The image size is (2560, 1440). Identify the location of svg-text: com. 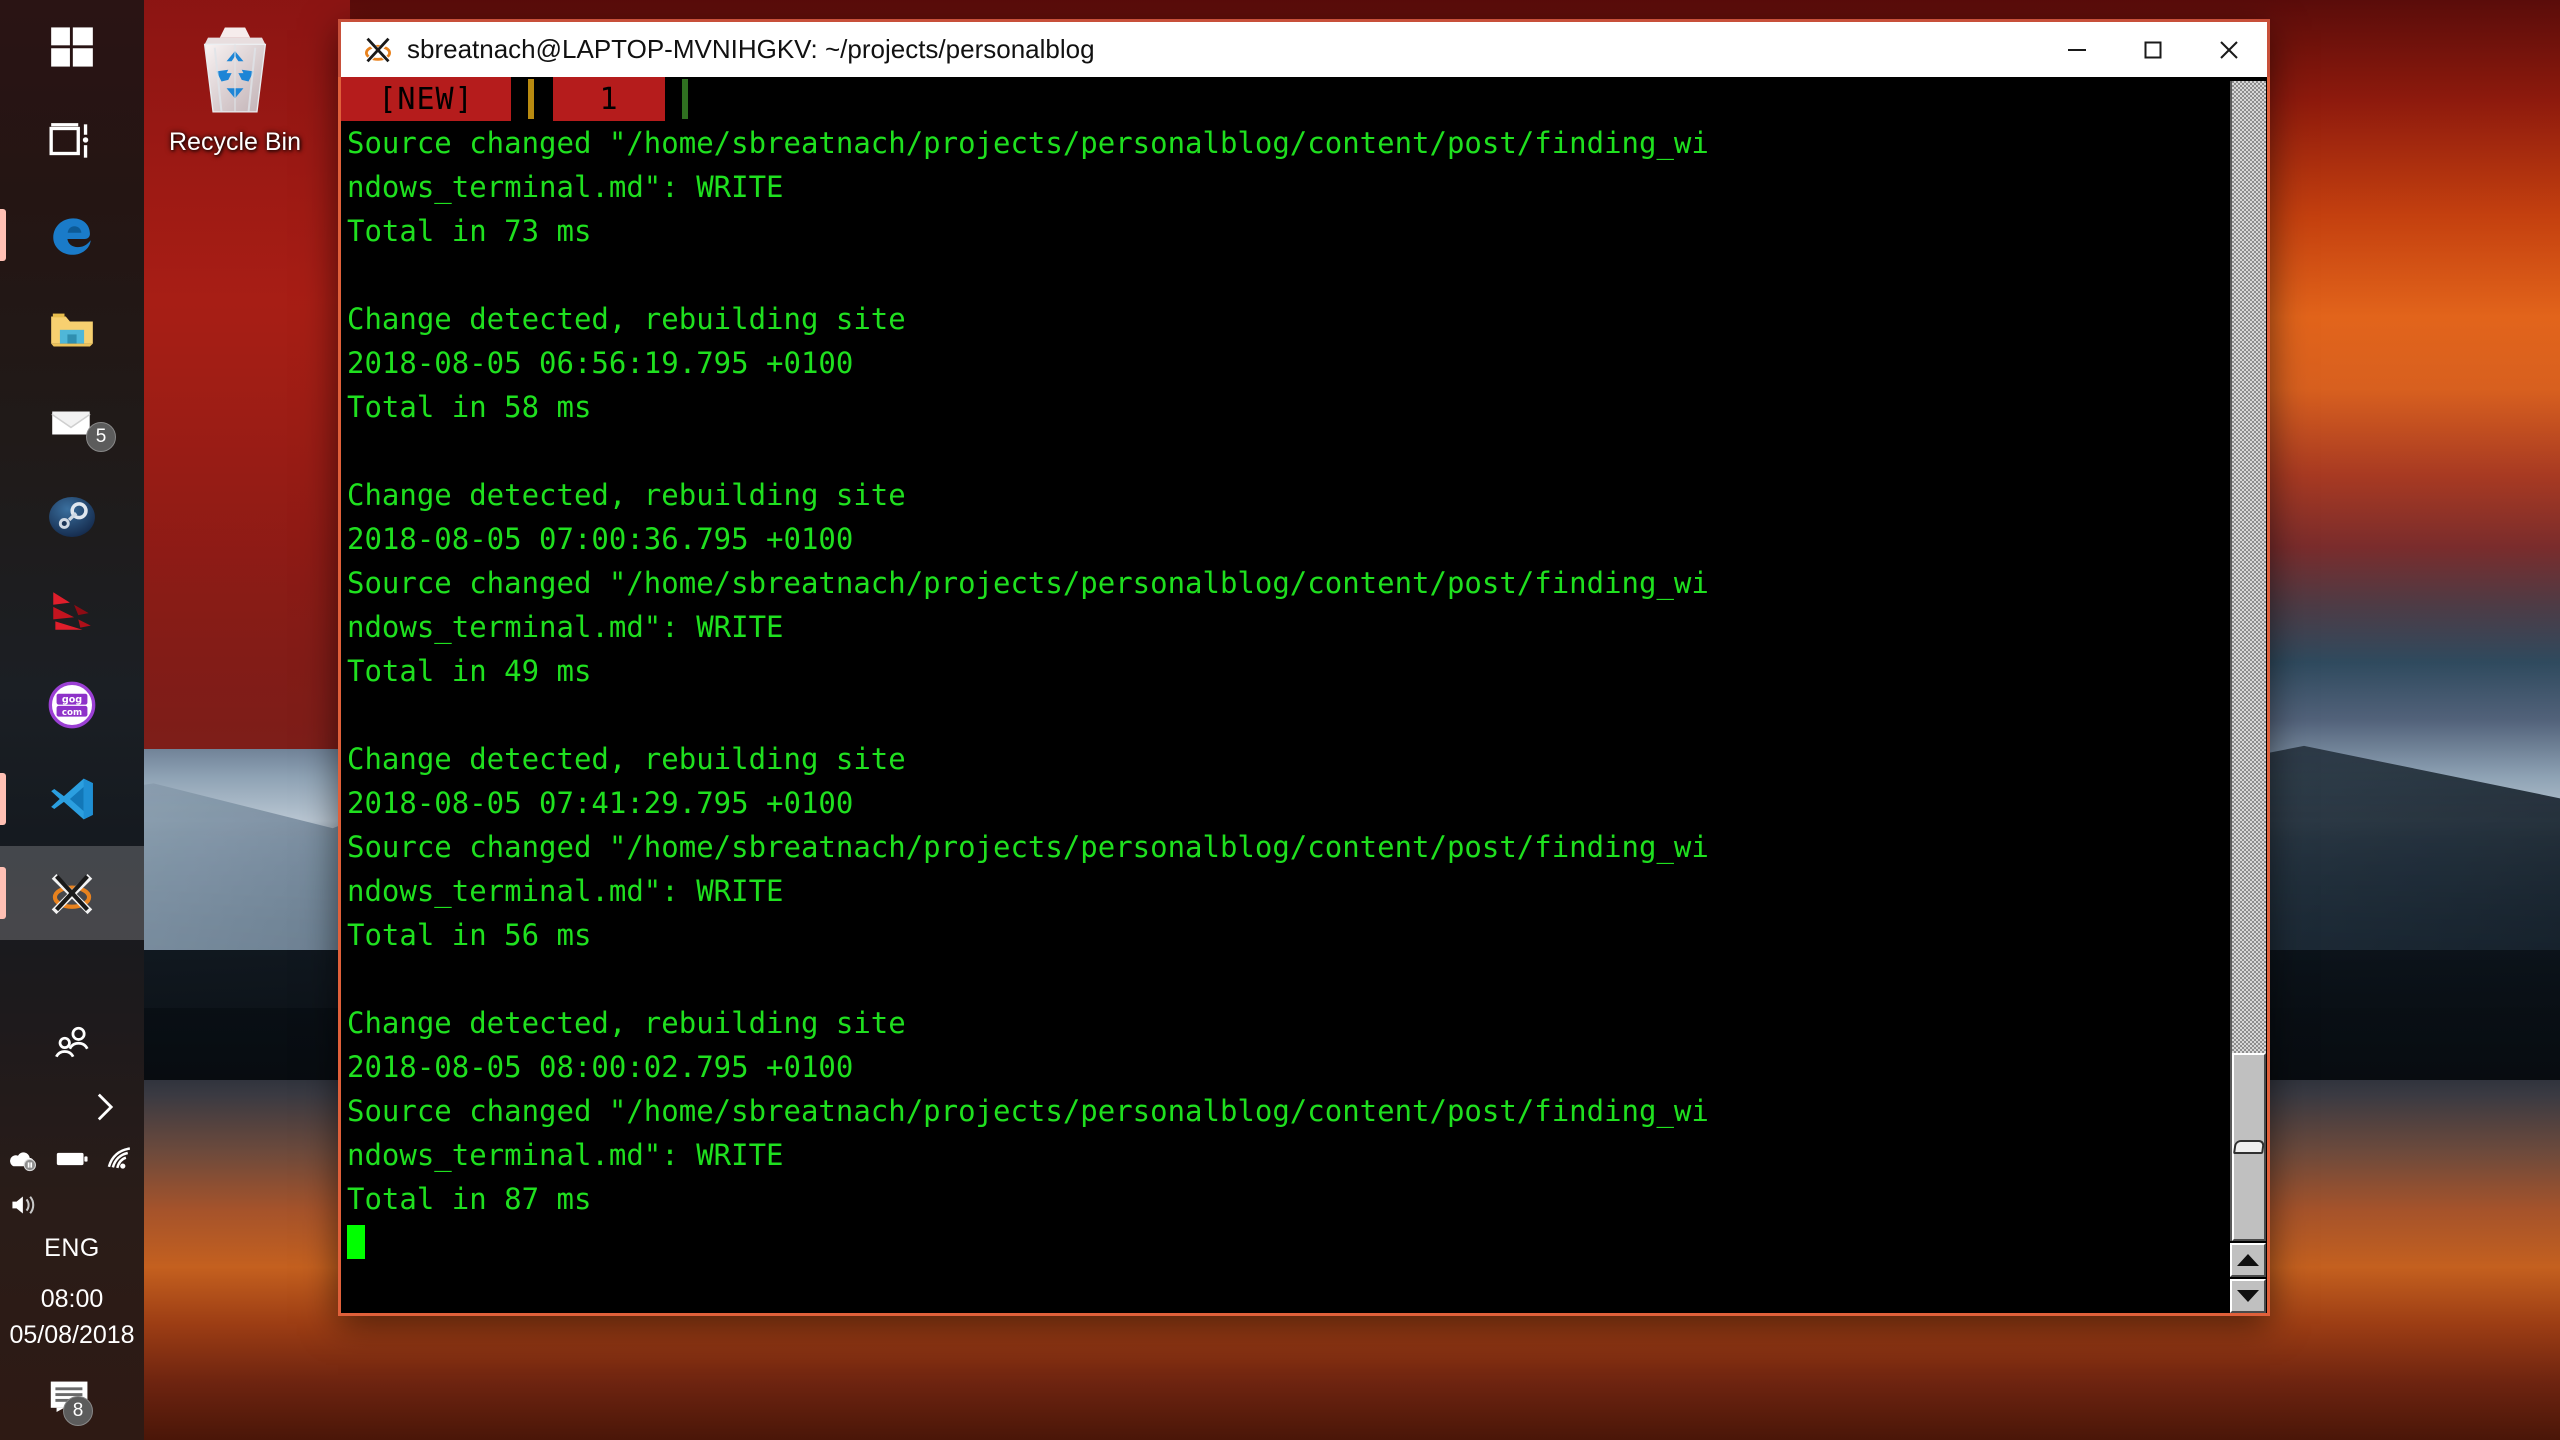
(72, 713).